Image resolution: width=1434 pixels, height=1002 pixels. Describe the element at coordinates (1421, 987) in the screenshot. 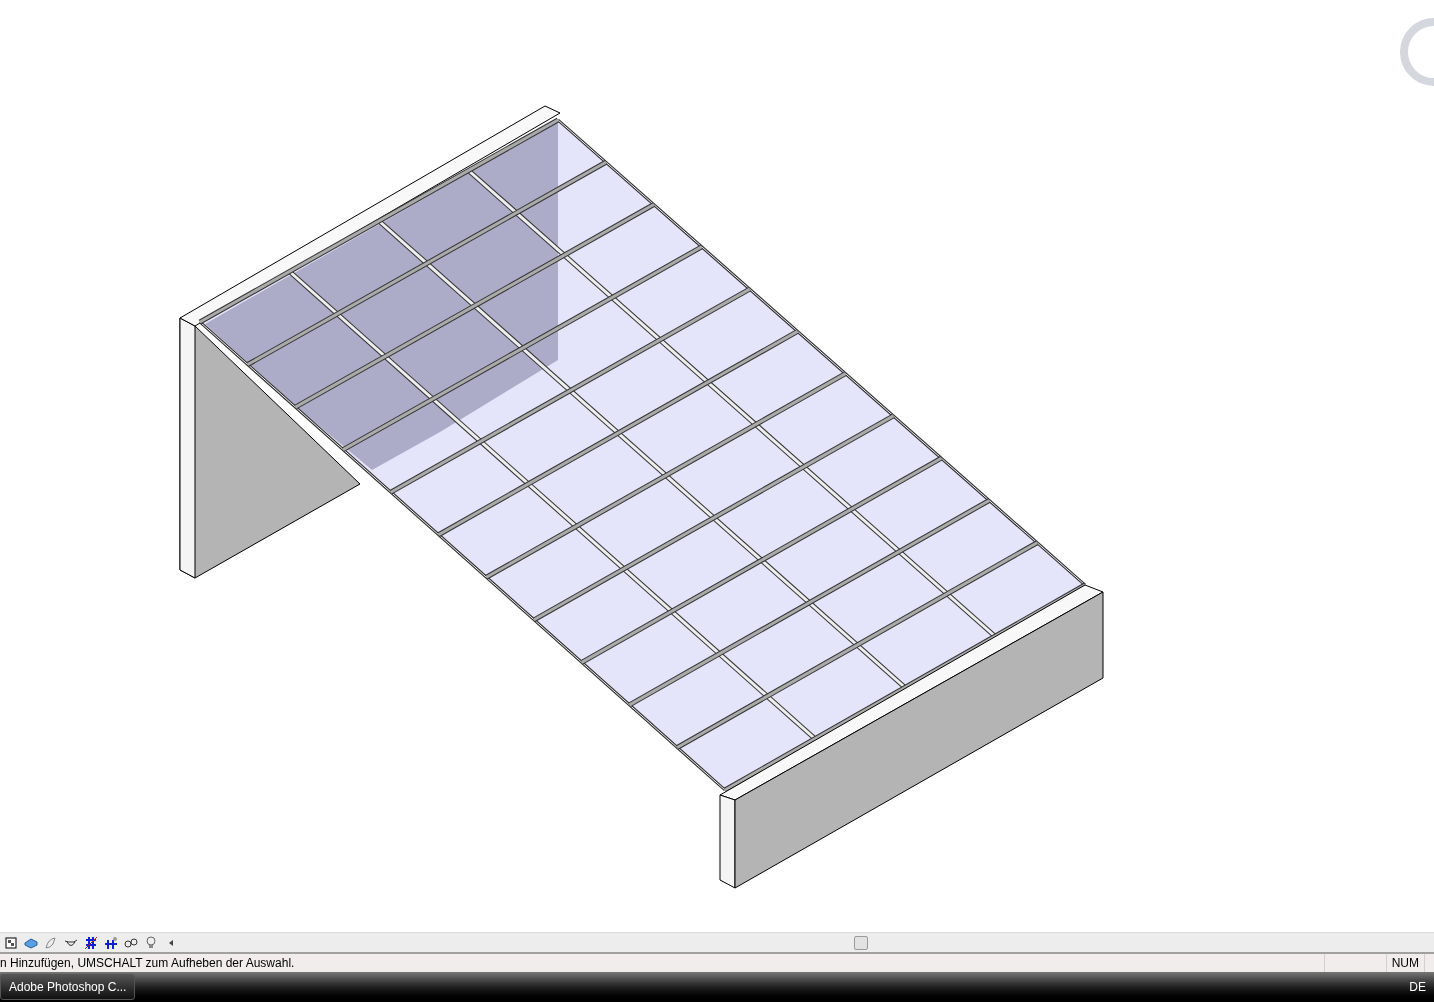

I see `language-indicator: DE` at that location.